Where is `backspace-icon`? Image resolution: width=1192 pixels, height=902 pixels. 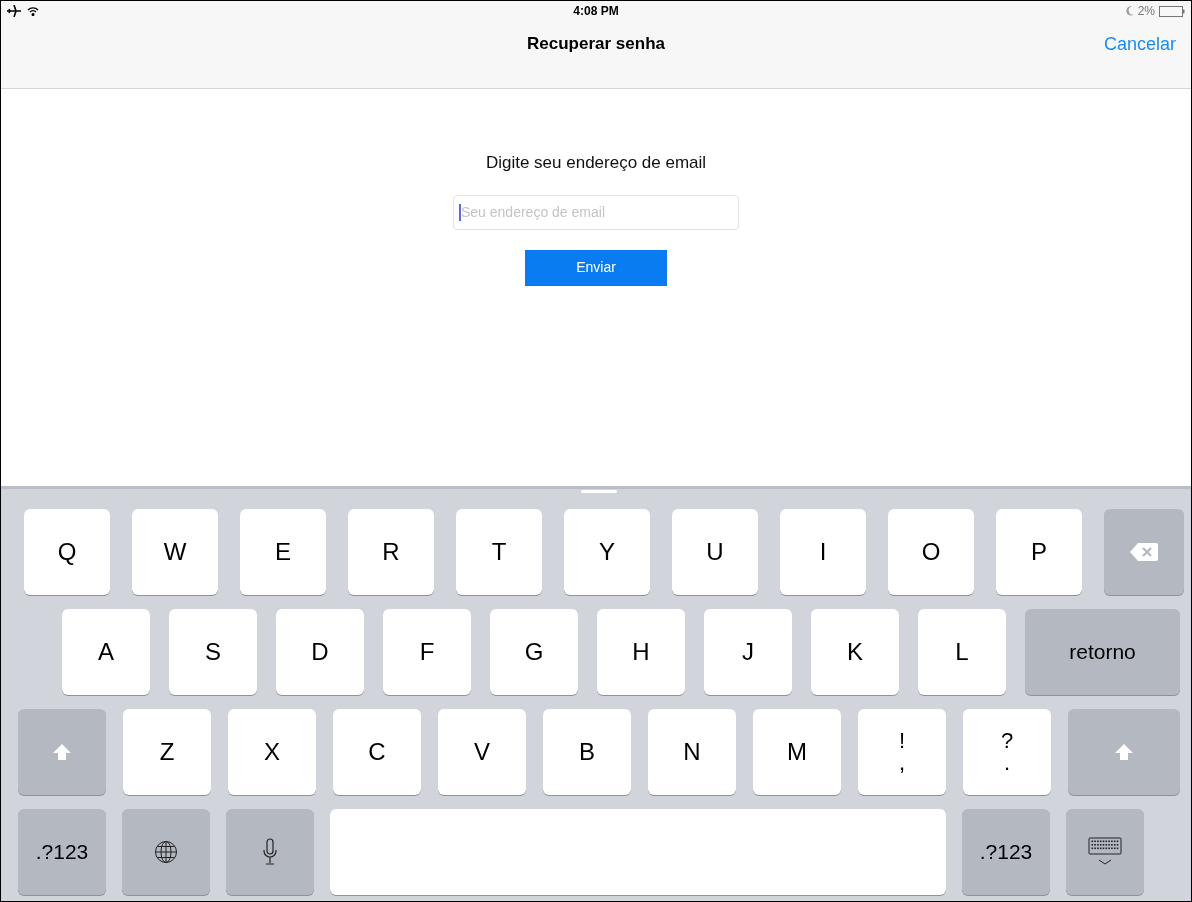 backspace-icon is located at coordinates (1144, 552).